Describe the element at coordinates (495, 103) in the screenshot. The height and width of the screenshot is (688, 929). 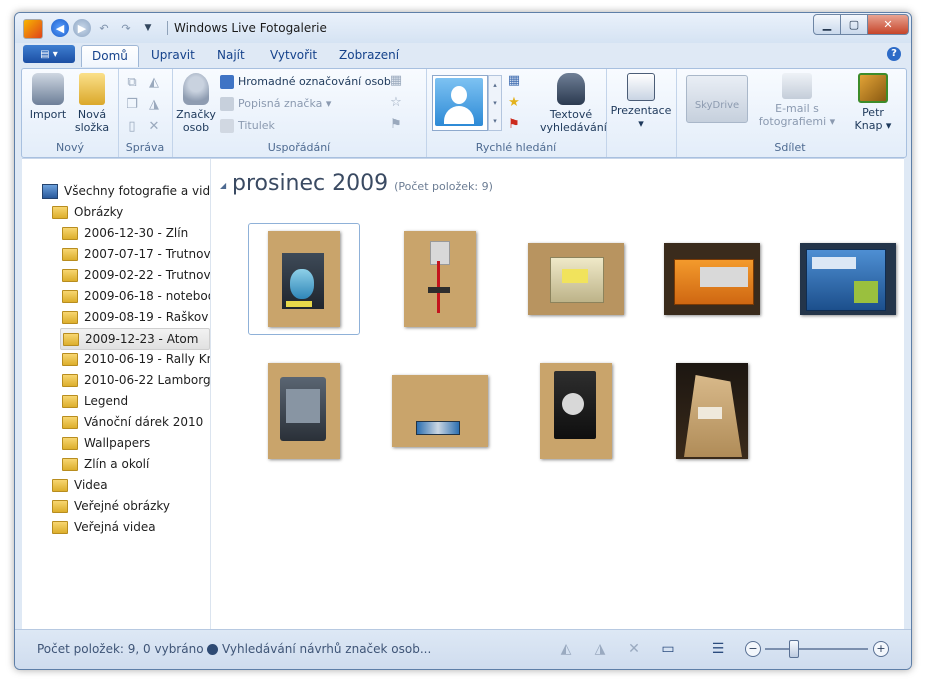
I see `gallery-scroll-bar: ▴ ▾ ▾` at that location.